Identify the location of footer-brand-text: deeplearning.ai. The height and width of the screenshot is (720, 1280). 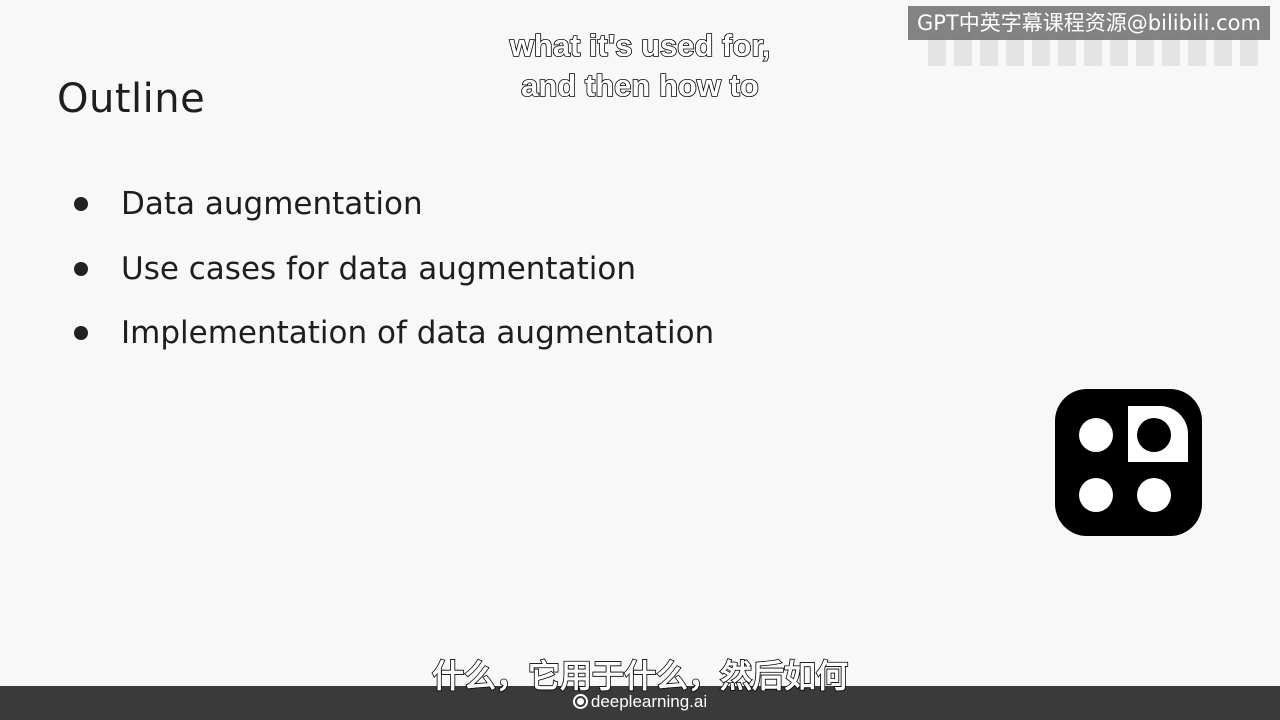
(649, 701).